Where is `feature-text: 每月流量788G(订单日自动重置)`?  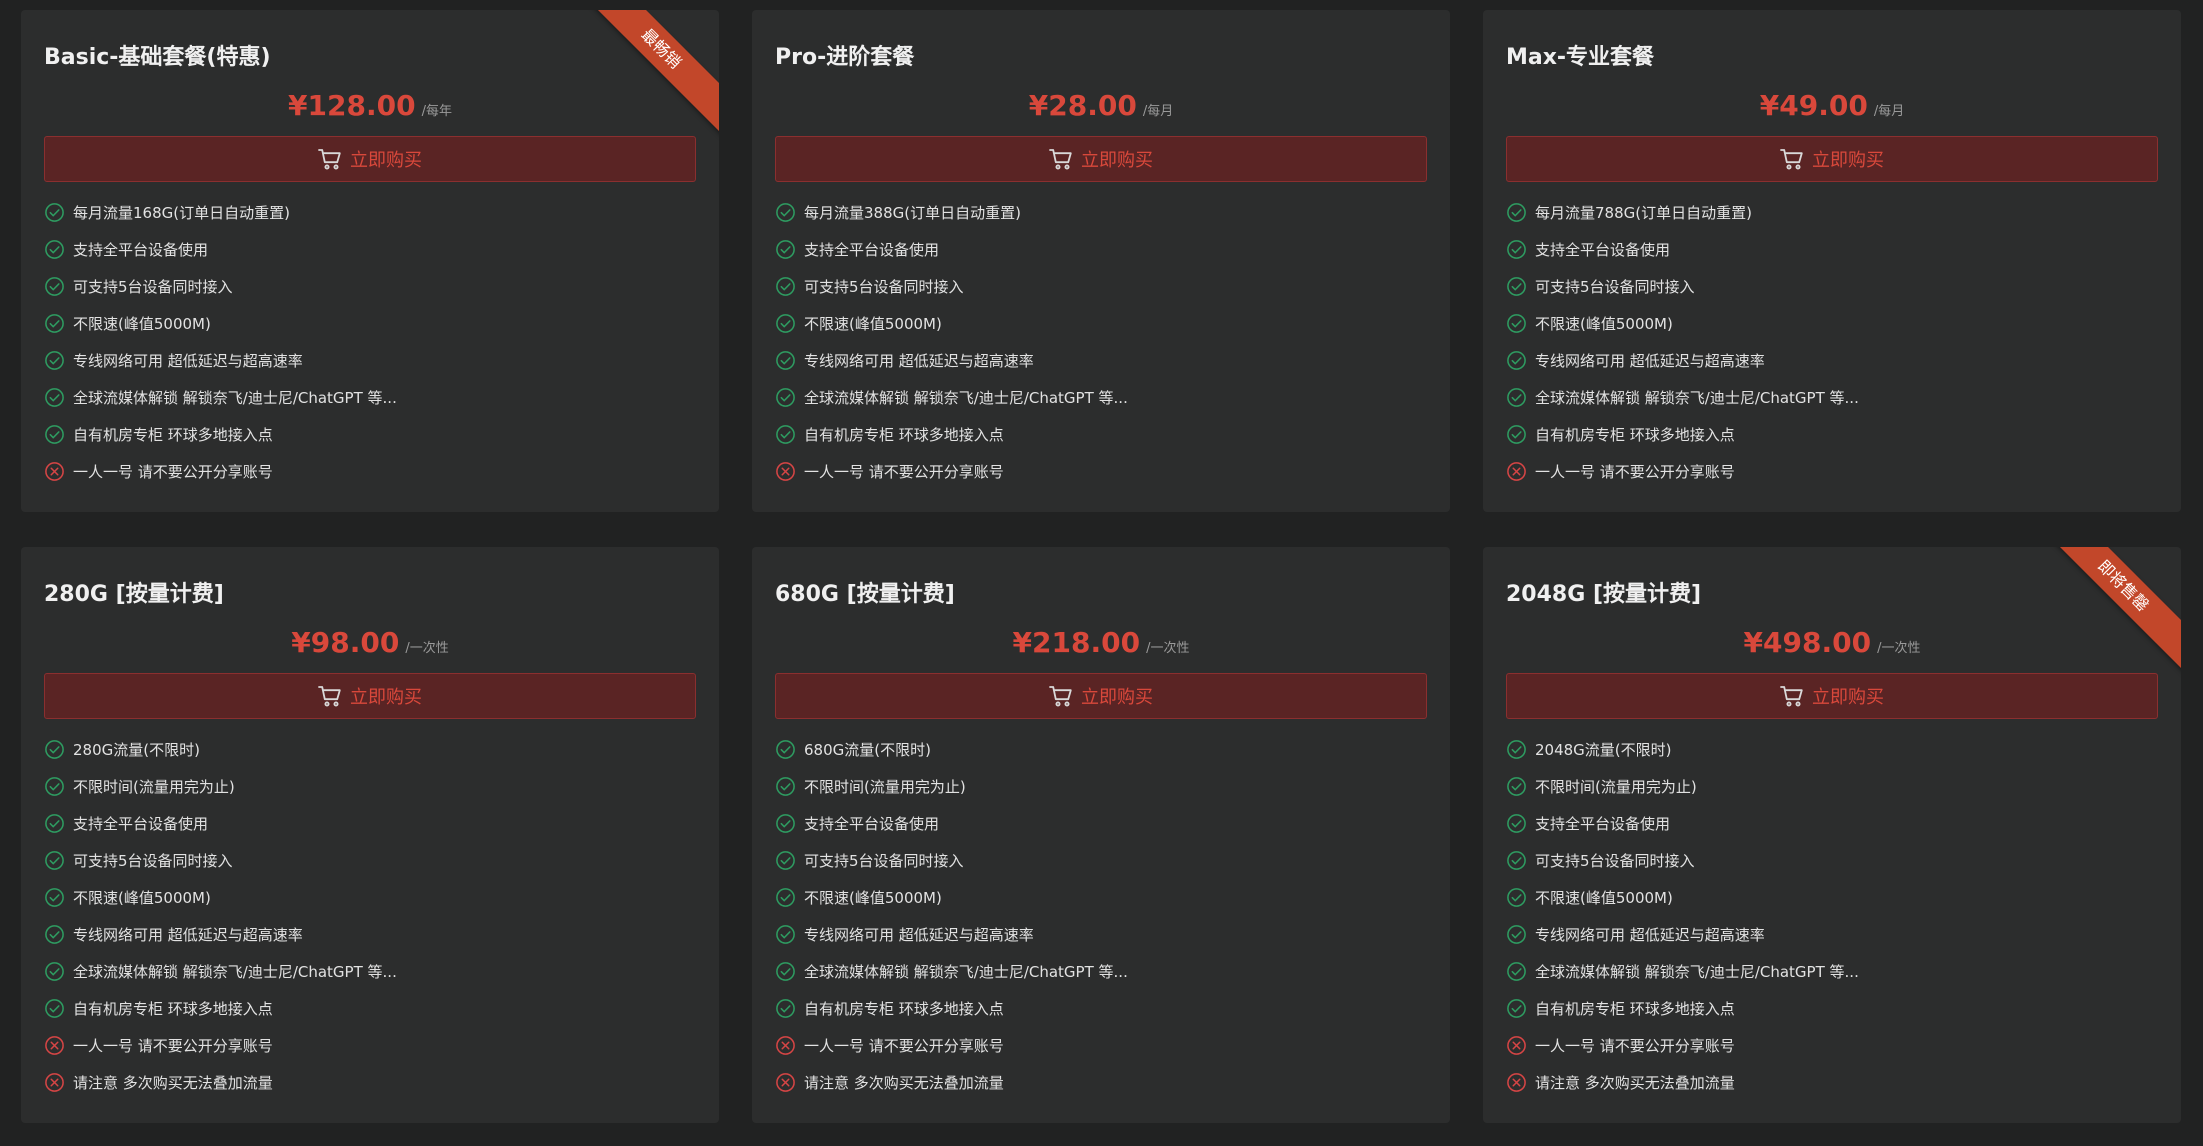 feature-text: 每月流量788G(订单日自动重置) is located at coordinates (1643, 213).